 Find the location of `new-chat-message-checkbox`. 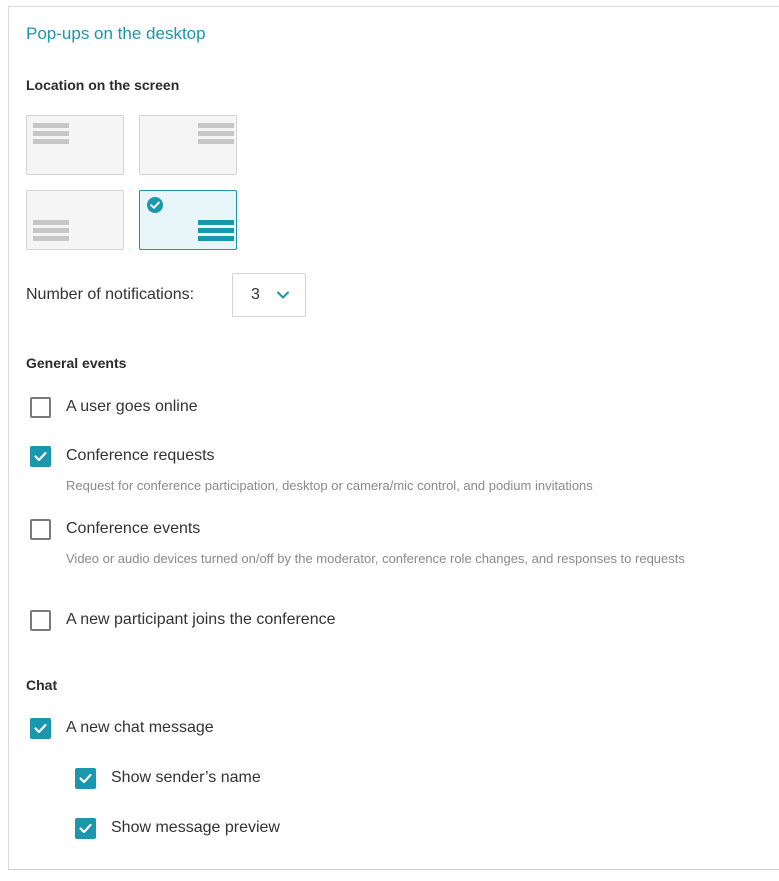

new-chat-message-checkbox is located at coordinates (40, 728).